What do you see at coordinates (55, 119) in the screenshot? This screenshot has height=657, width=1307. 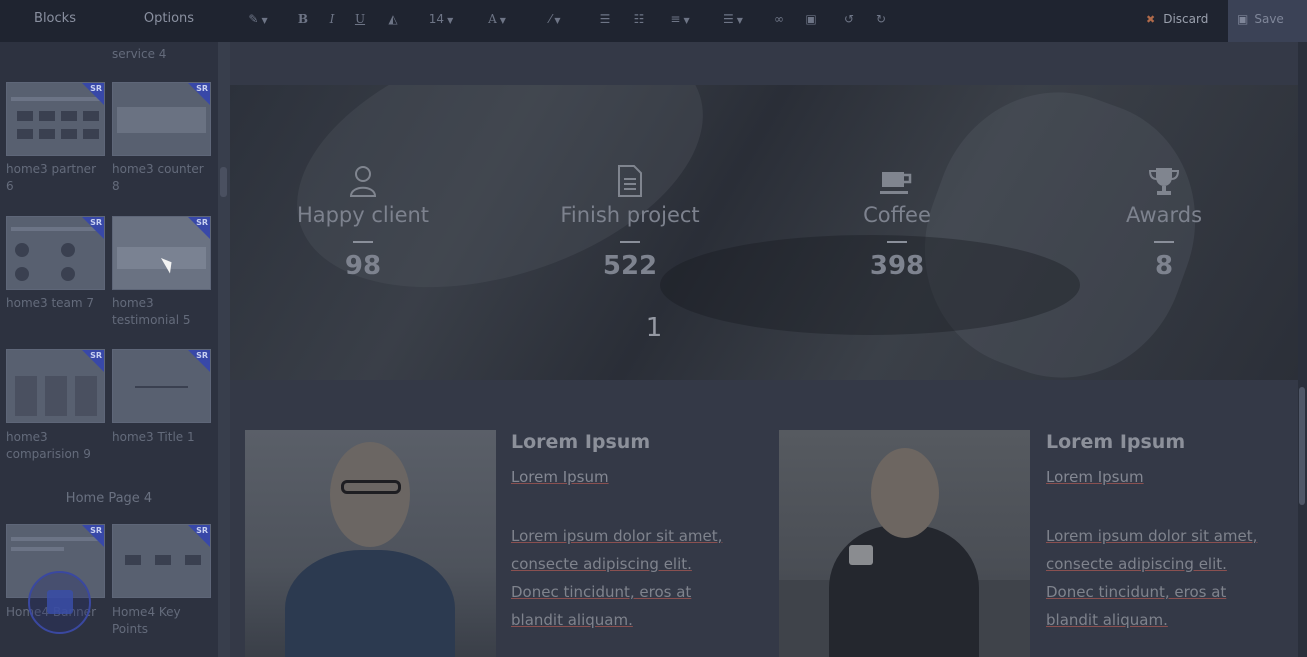 I see `block-thumbnail-partner: SR` at bounding box center [55, 119].